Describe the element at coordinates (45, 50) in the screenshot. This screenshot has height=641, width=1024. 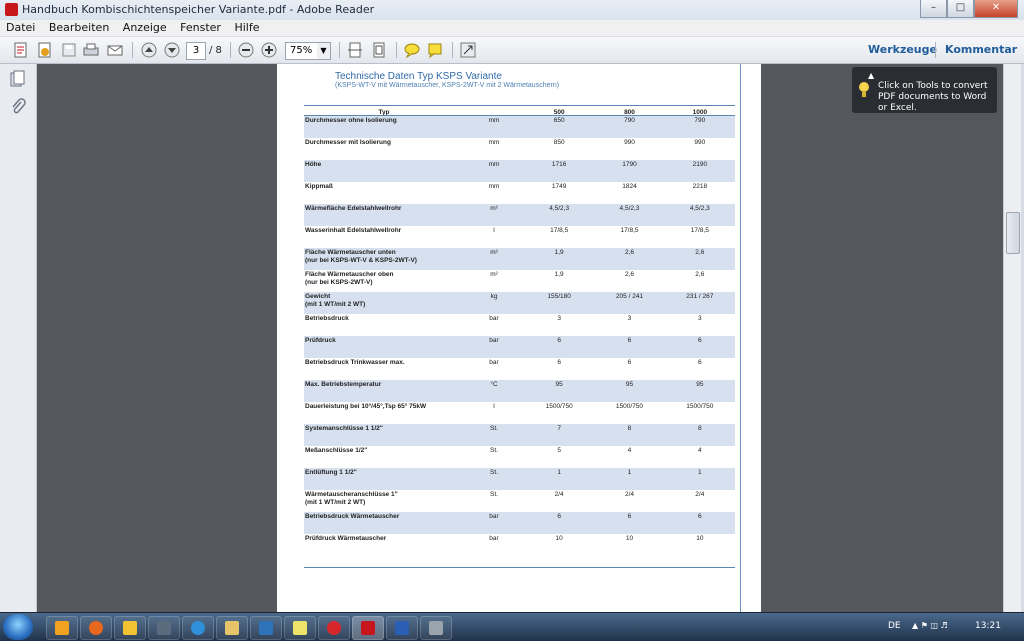
I see `open-icon` at that location.